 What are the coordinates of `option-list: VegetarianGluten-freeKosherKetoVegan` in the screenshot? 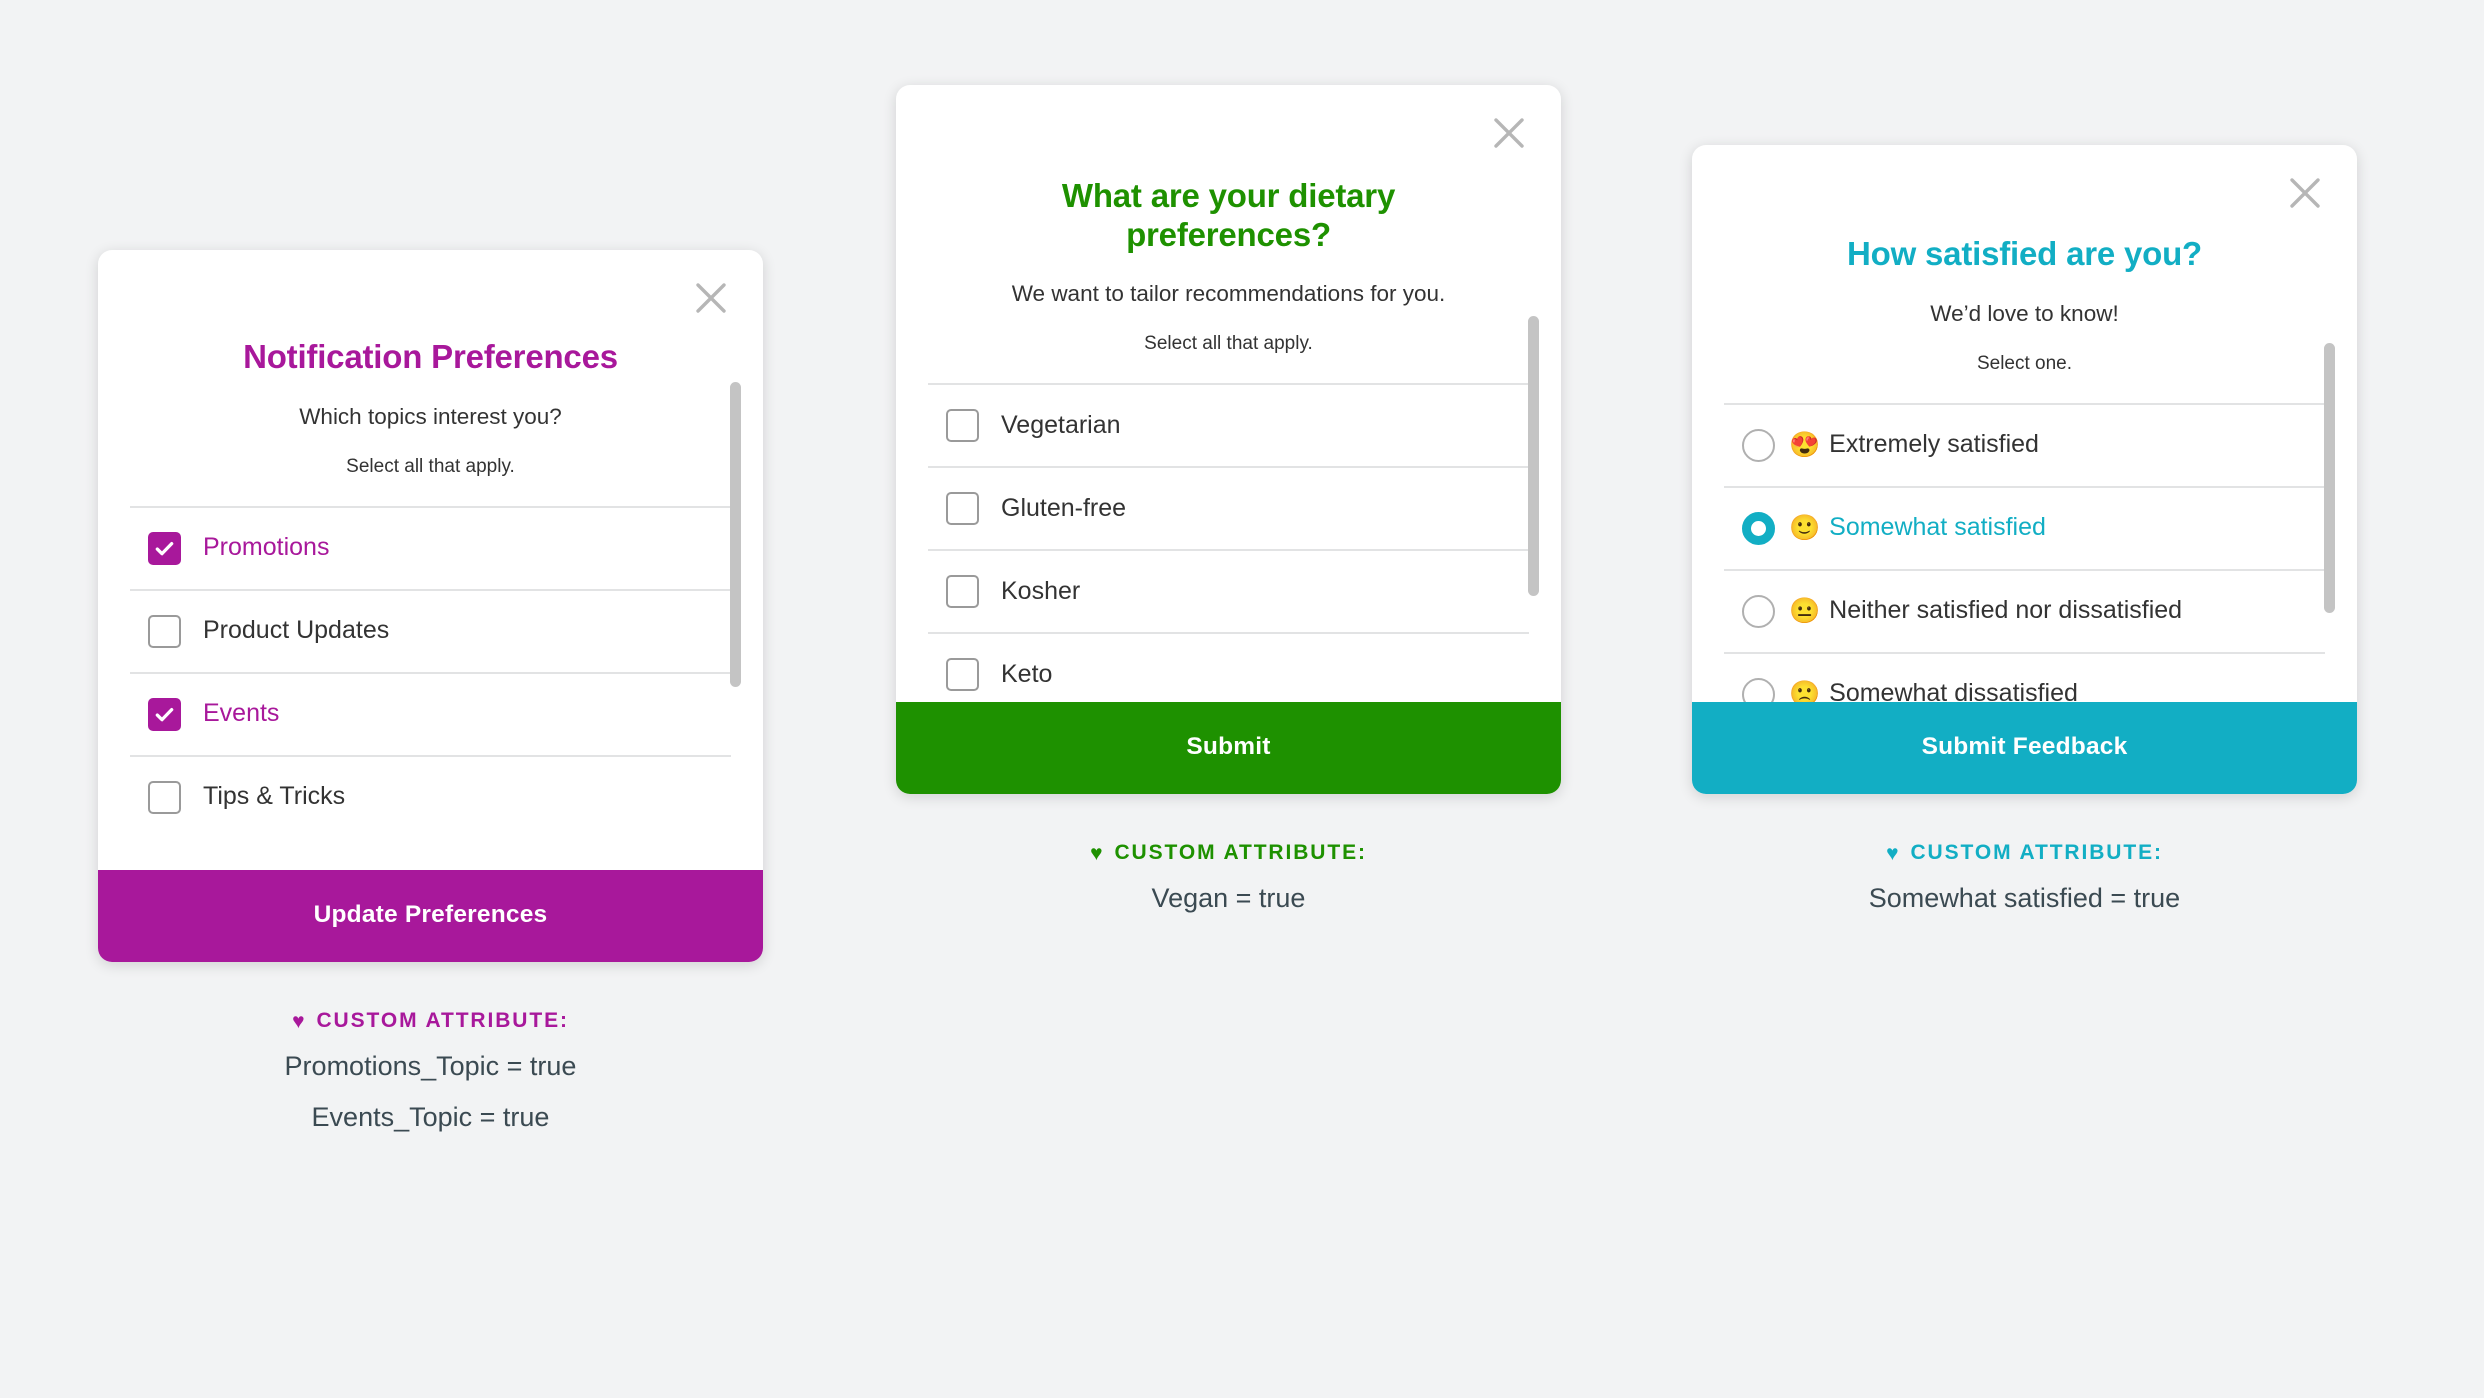 It's located at (1228, 542).